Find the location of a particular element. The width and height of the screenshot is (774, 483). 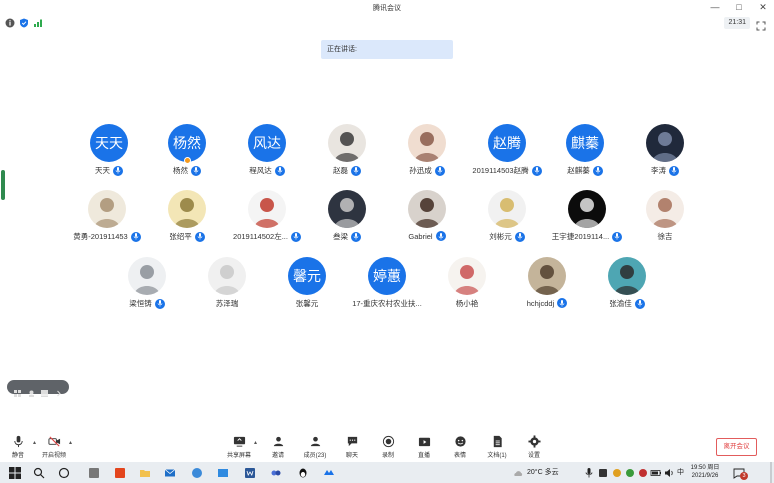

audio-options-caret: ▴ is located at coordinates (36, 443).